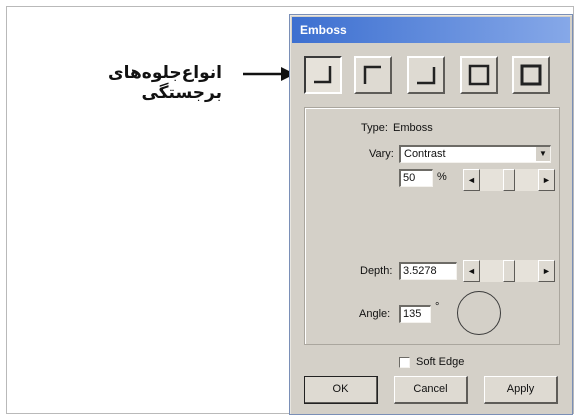  I want to click on emboss-type-3-icon, so click(426, 76).